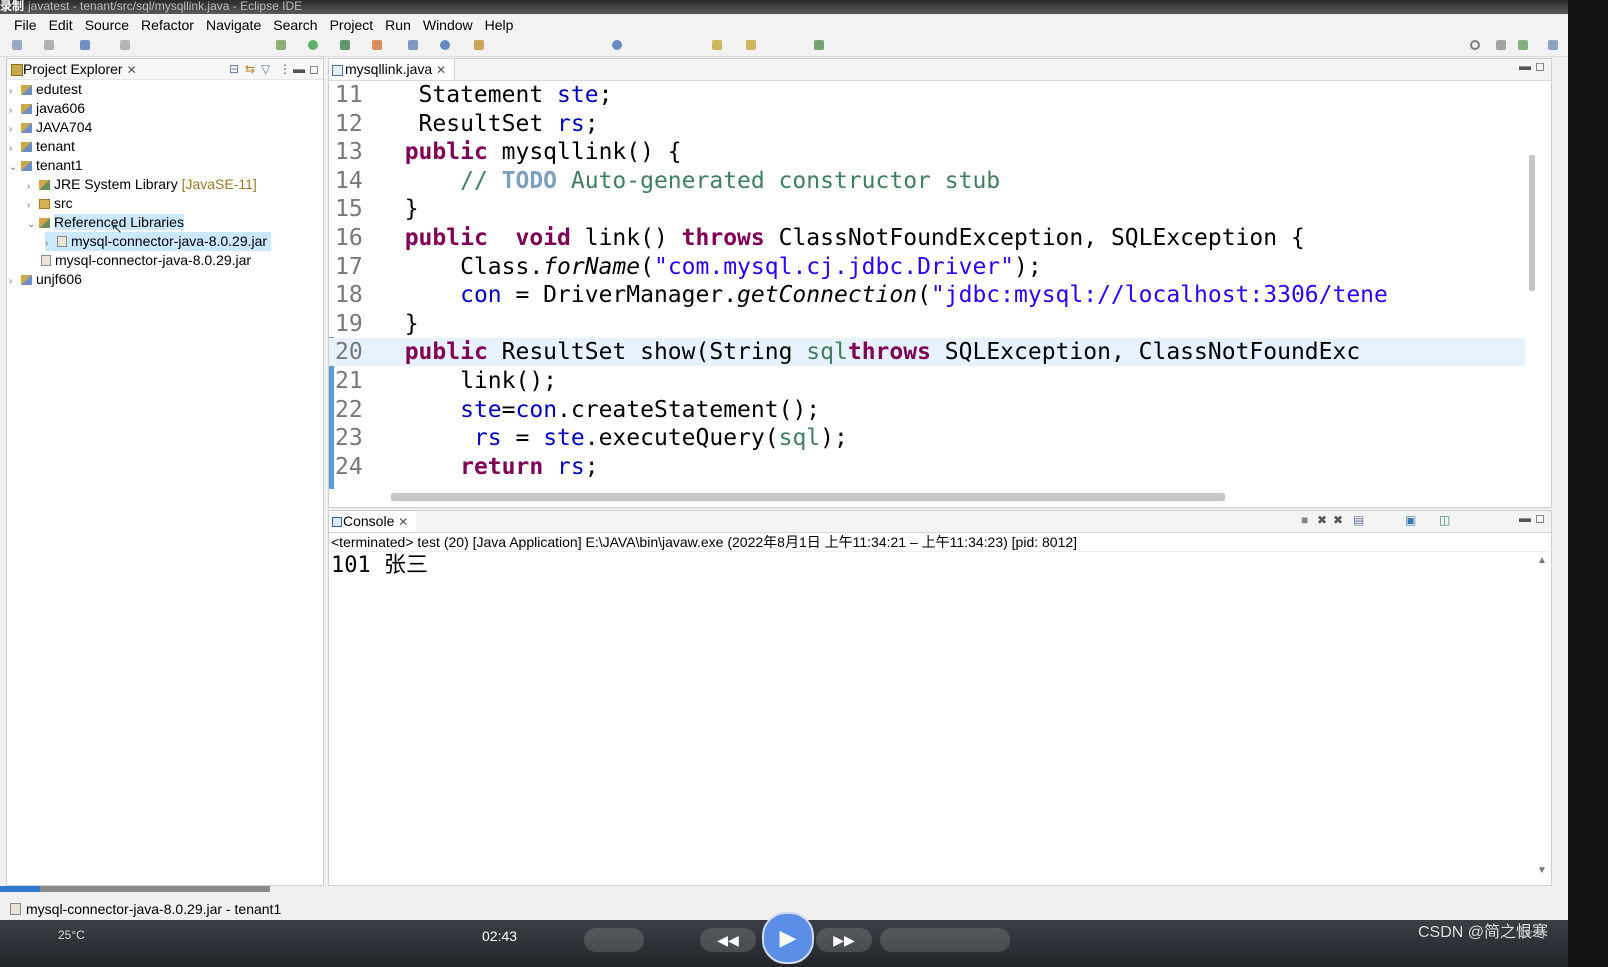 The width and height of the screenshot is (1608, 967). What do you see at coordinates (1501, 45) in the screenshot?
I see `perspective-icon` at bounding box center [1501, 45].